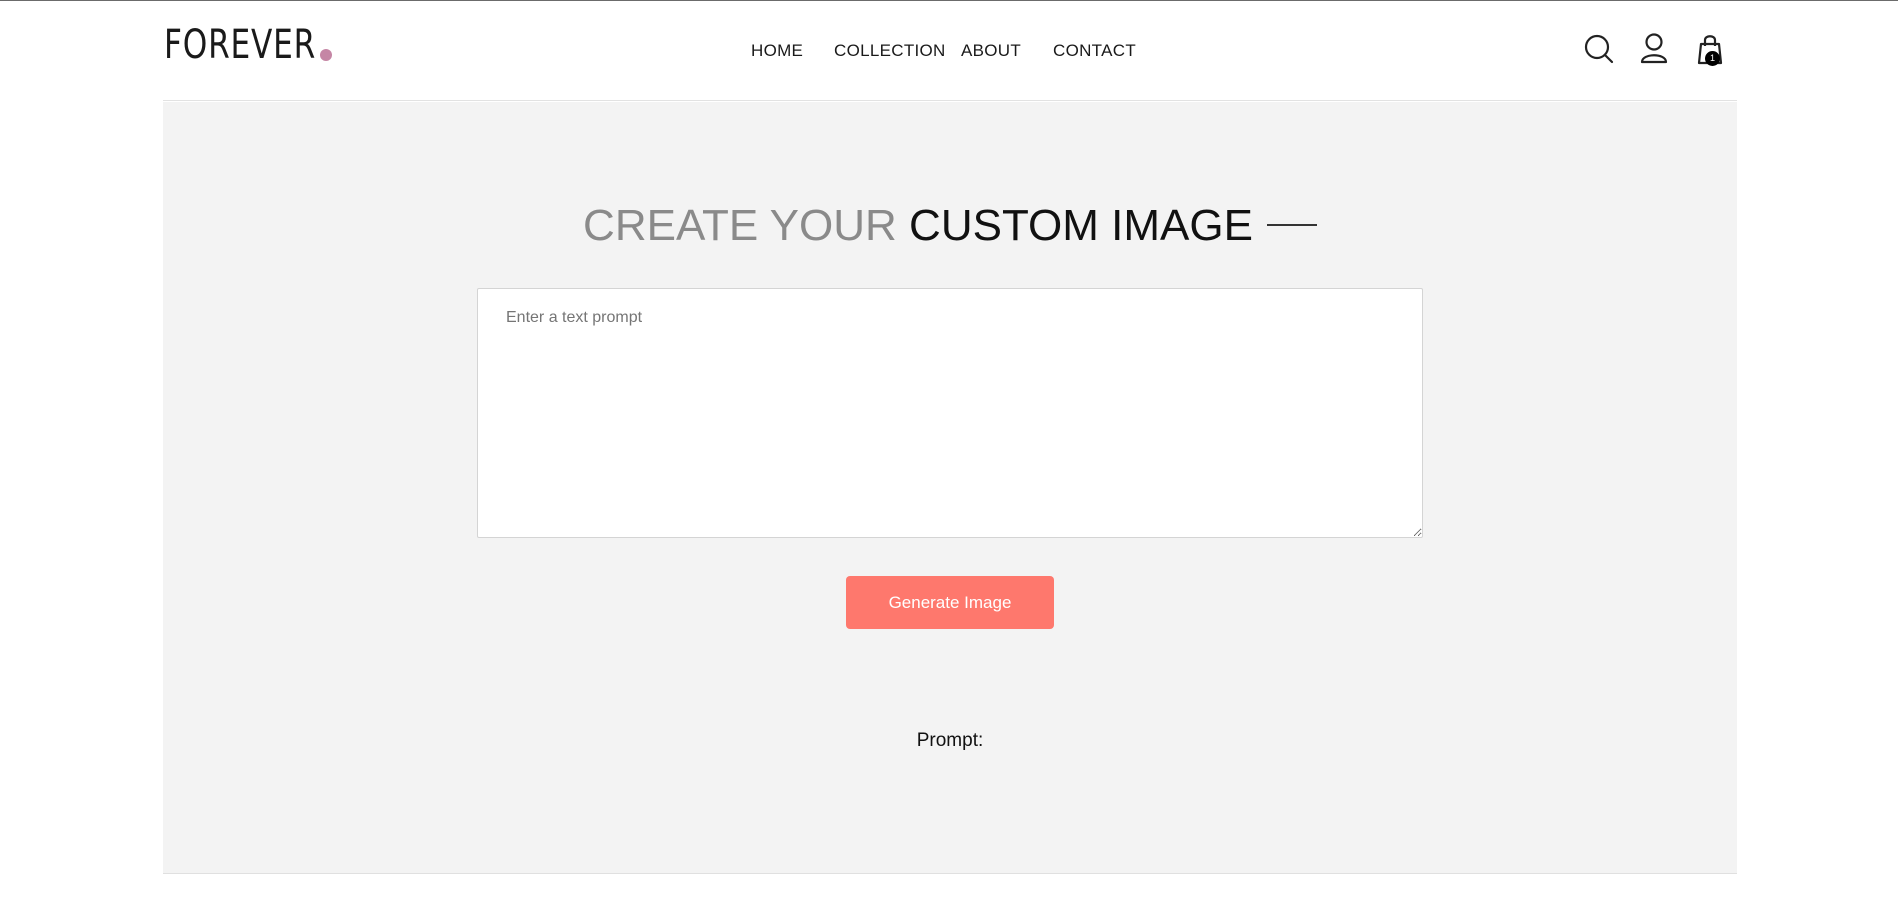 This screenshot has width=1898, height=912. What do you see at coordinates (950, 740) in the screenshot?
I see `prompt-label: Prompt:` at bounding box center [950, 740].